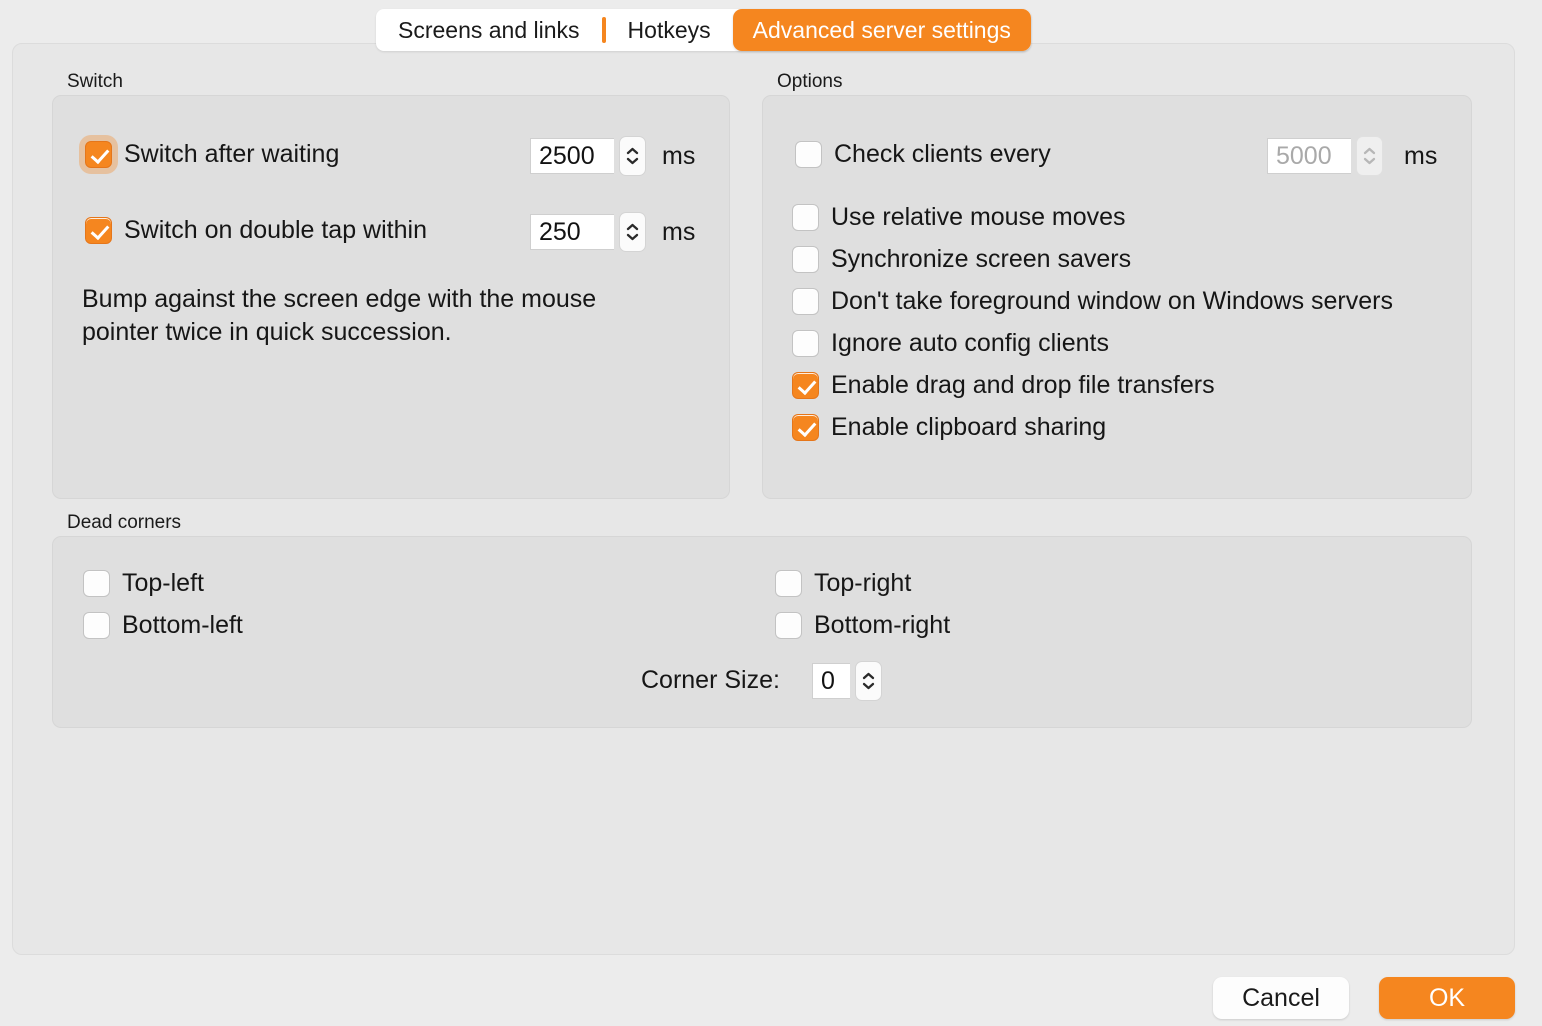  I want to click on switch-on-double-tap-row: Switch on double tap within, so click(256, 230).